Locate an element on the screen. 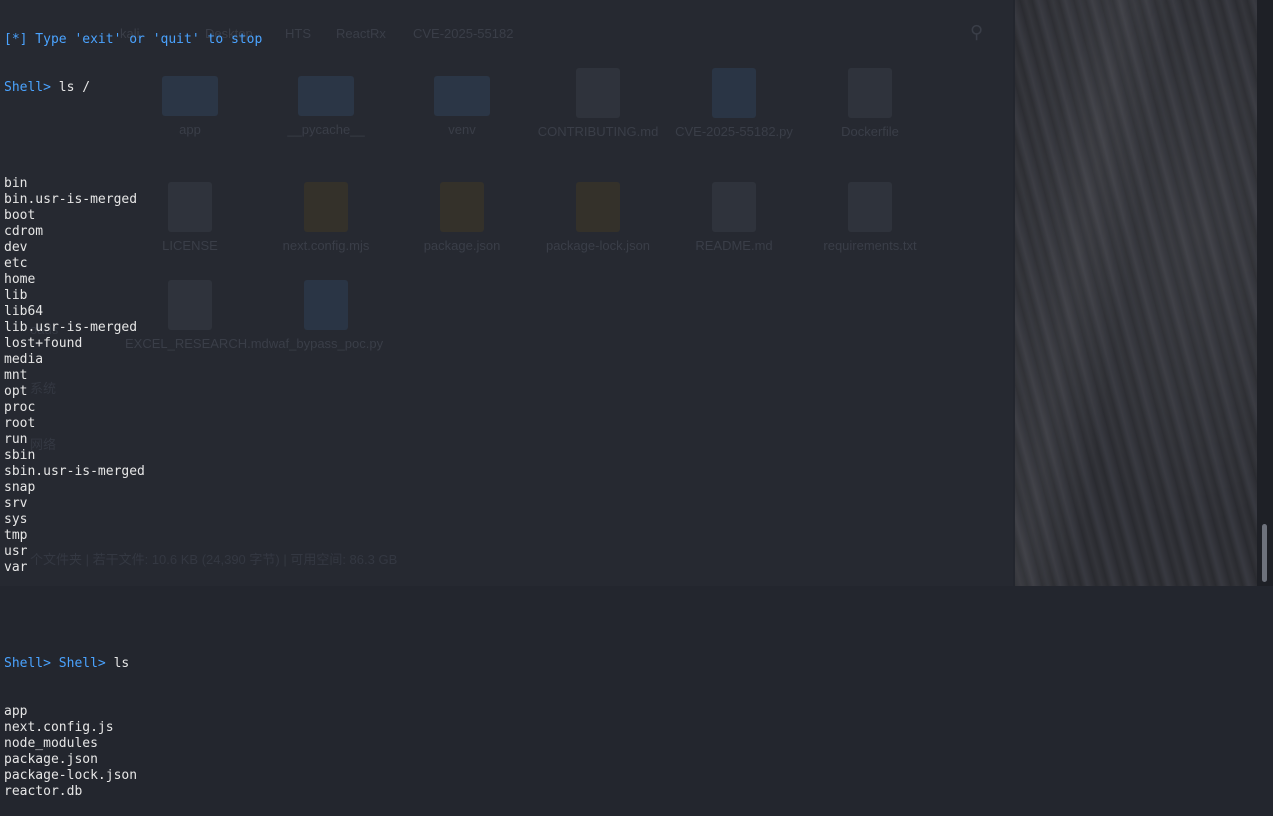 Image resolution: width=1273 pixels, height=816 pixels. listing-entry: reactor.db is located at coordinates (43, 791).